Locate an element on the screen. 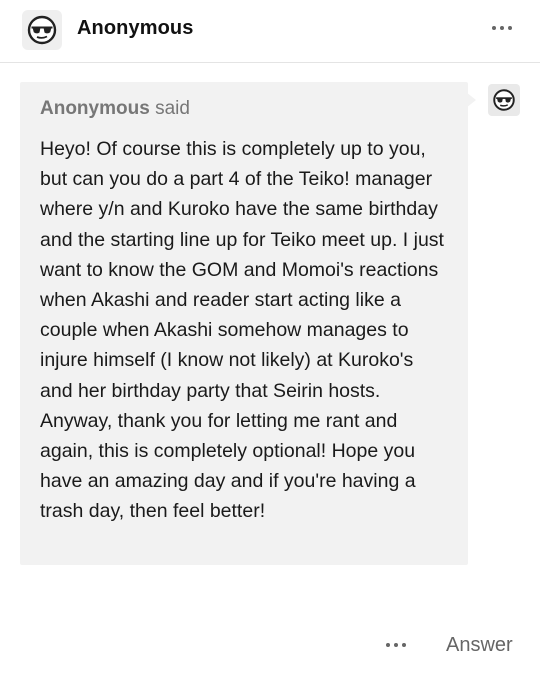  header-avatar is located at coordinates (42, 30).